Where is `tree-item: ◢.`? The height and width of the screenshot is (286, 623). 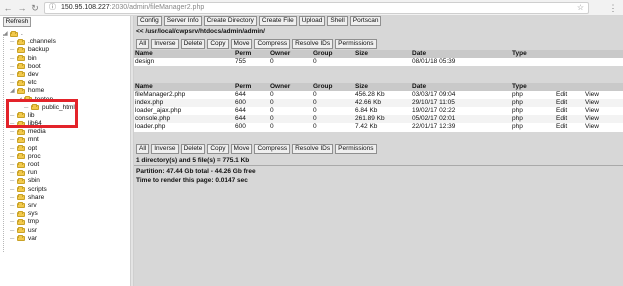
tree-item: ◢. is located at coordinates (65, 34).